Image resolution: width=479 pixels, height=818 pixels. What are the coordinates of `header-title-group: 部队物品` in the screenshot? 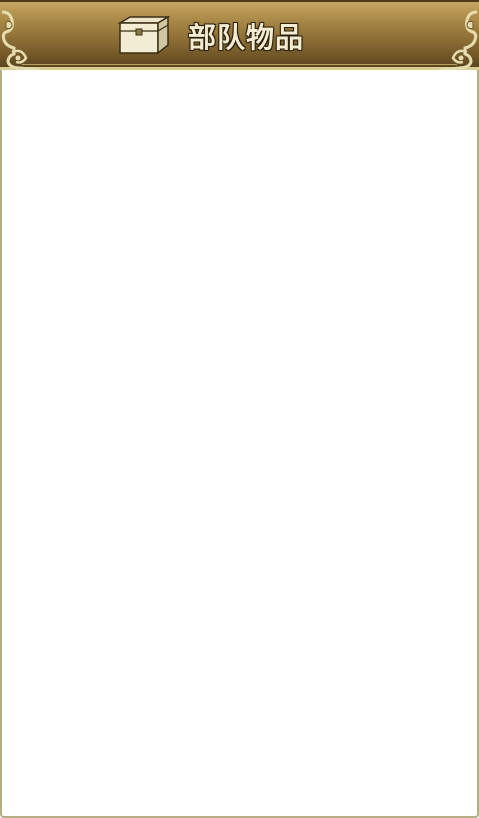 It's located at (210, 36).